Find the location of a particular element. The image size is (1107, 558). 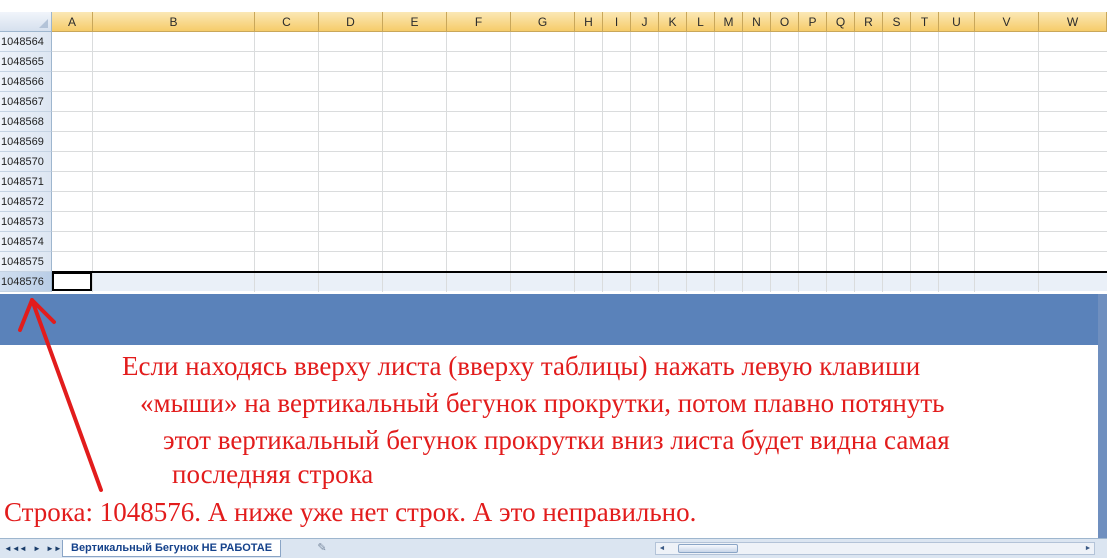

row-header: 1048569 is located at coordinates (26, 142).